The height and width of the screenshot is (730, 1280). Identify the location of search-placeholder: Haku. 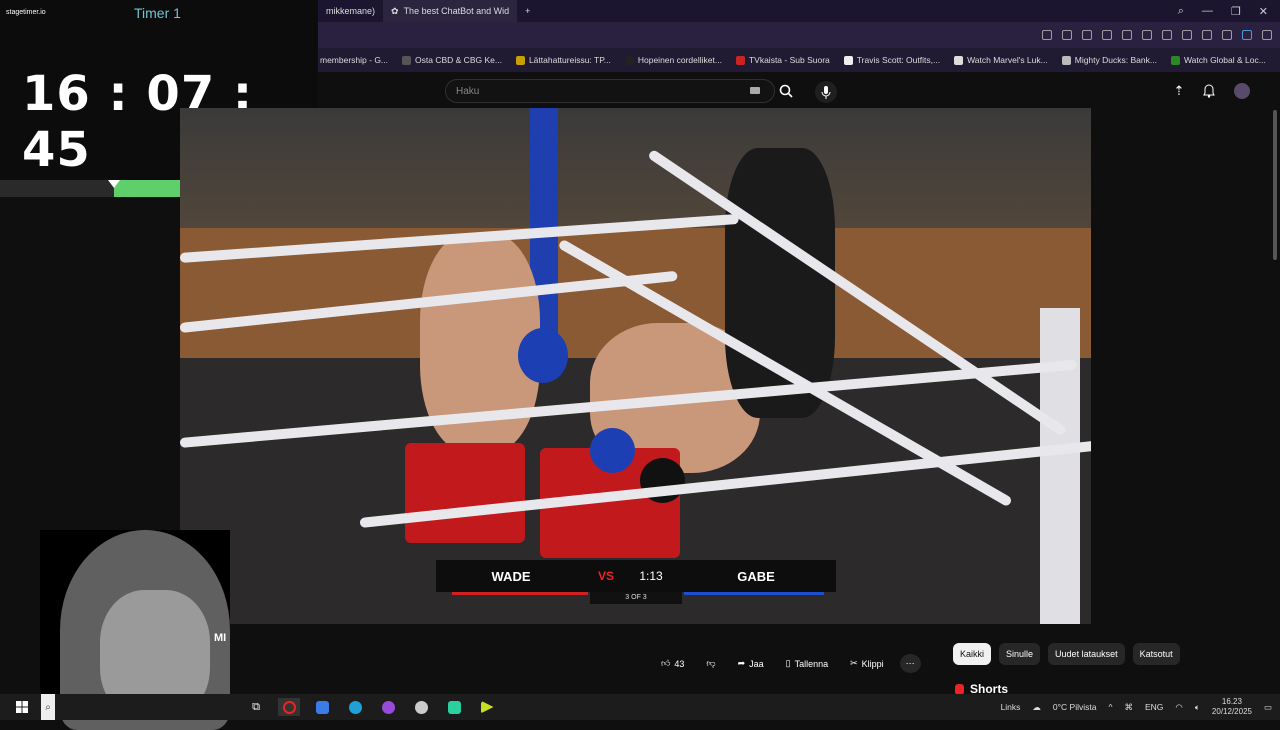
(468, 91).